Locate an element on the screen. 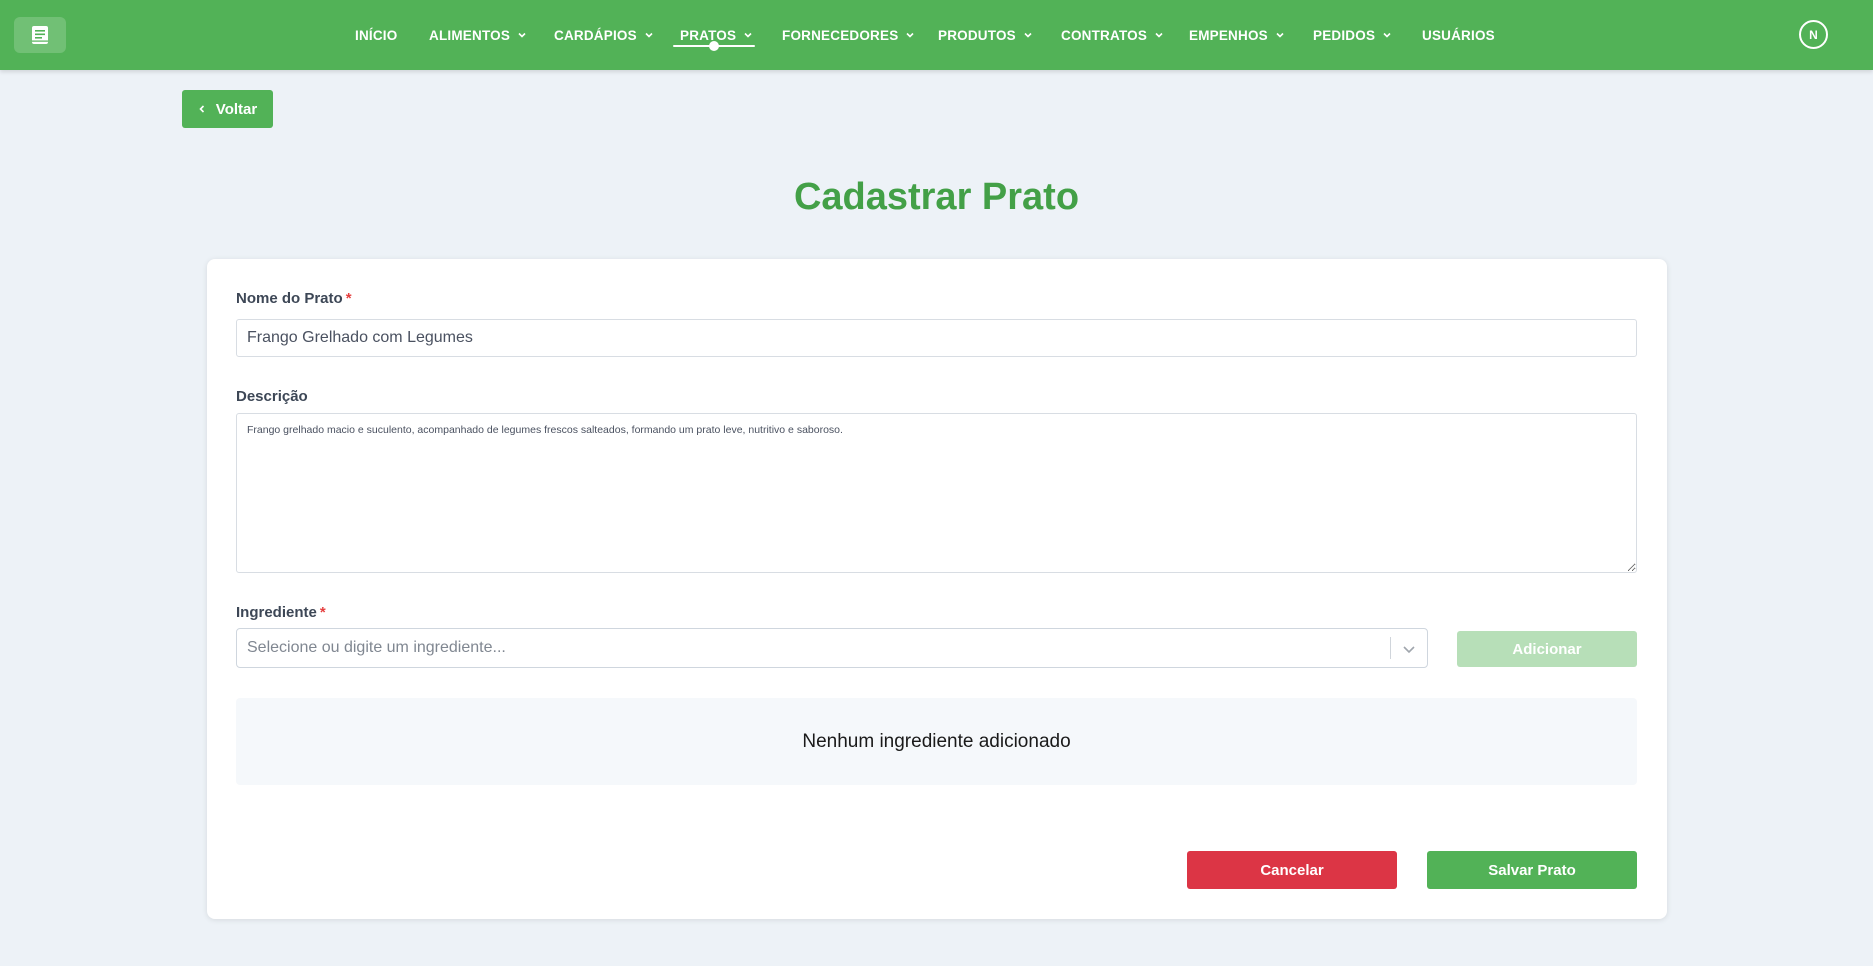 Image resolution: width=1873 pixels, height=966 pixels. nav-item-label: USUÁRIOS is located at coordinates (1458, 35).